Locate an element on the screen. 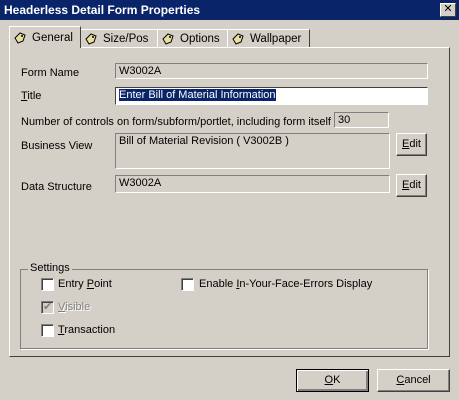 The width and height of the screenshot is (459, 400). tab-label: Size/Pos is located at coordinates (126, 39).